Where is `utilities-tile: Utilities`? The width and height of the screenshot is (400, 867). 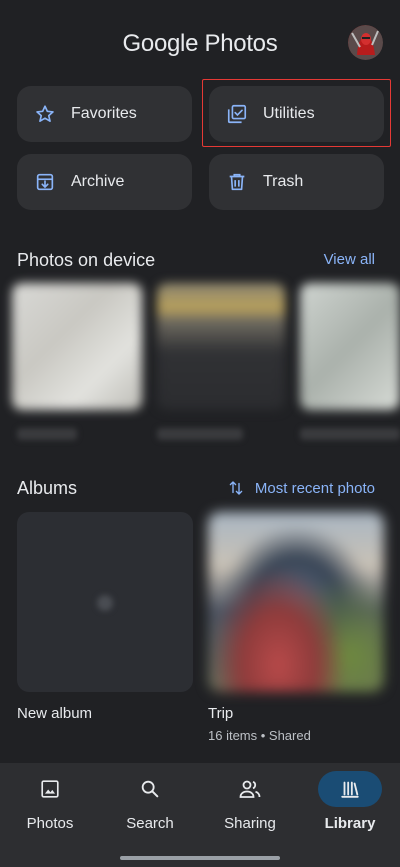
utilities-tile: Utilities is located at coordinates (296, 114).